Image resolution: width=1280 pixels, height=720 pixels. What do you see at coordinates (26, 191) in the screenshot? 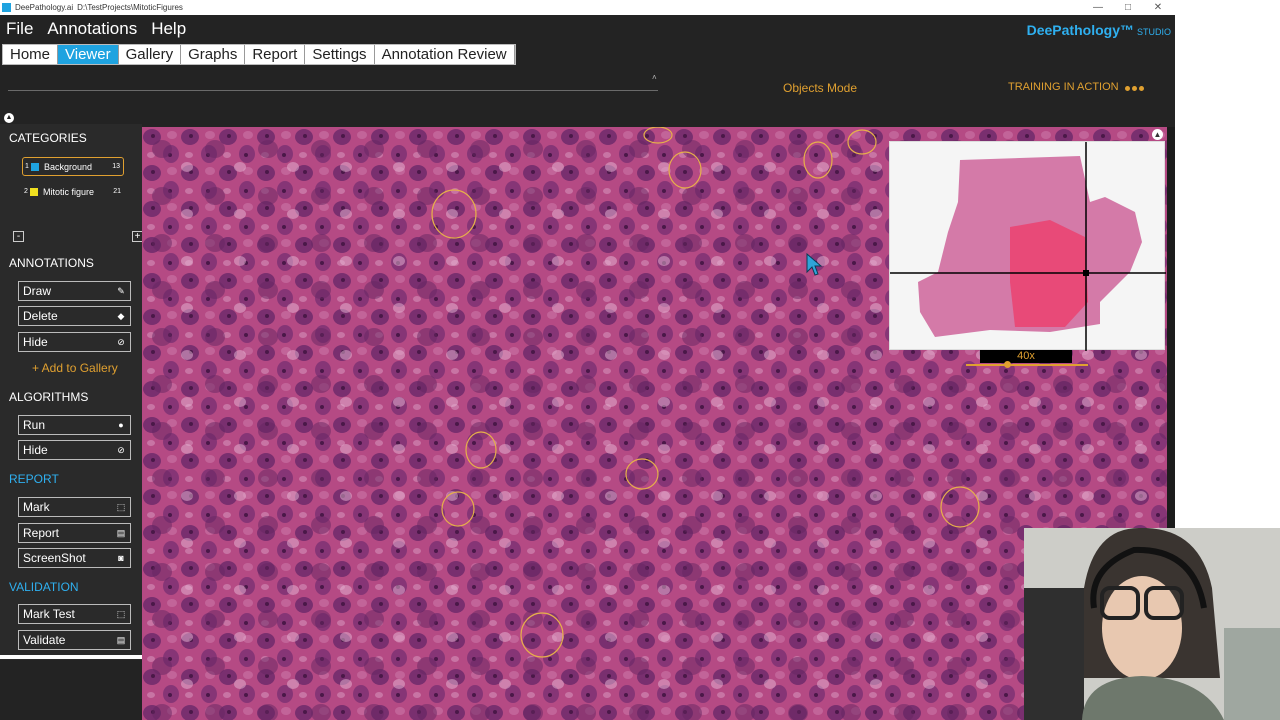
I see `category-number: 2` at bounding box center [26, 191].